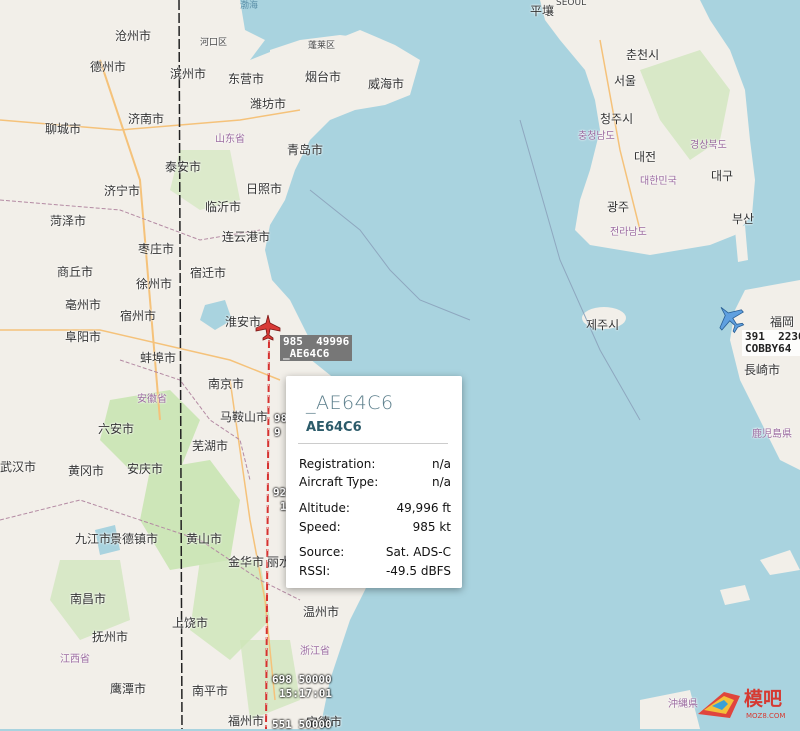 Image resolution: width=800 pixels, height=731 pixels. I want to click on city-label: 潍坊市, so click(268, 104).